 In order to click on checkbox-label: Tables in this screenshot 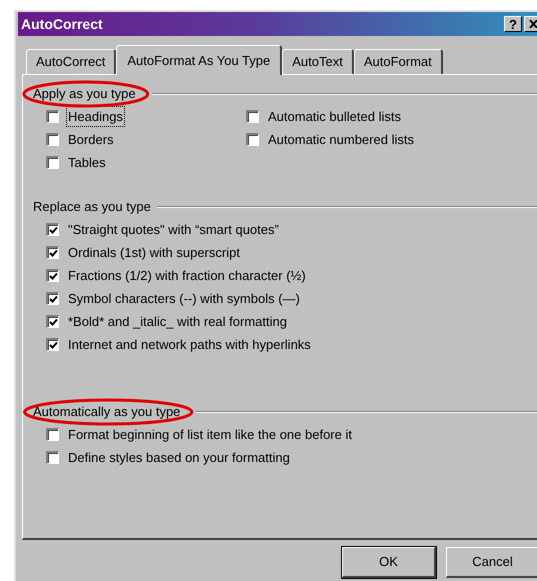, I will do `click(87, 163)`.